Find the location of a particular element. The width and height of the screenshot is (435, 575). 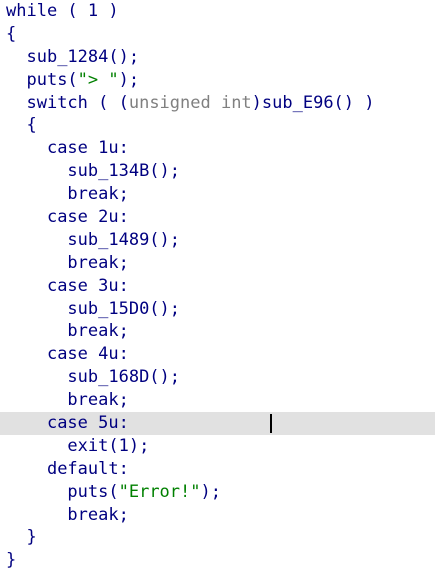

code-token-kw: while ( 1 ) is located at coordinates (62, 11).